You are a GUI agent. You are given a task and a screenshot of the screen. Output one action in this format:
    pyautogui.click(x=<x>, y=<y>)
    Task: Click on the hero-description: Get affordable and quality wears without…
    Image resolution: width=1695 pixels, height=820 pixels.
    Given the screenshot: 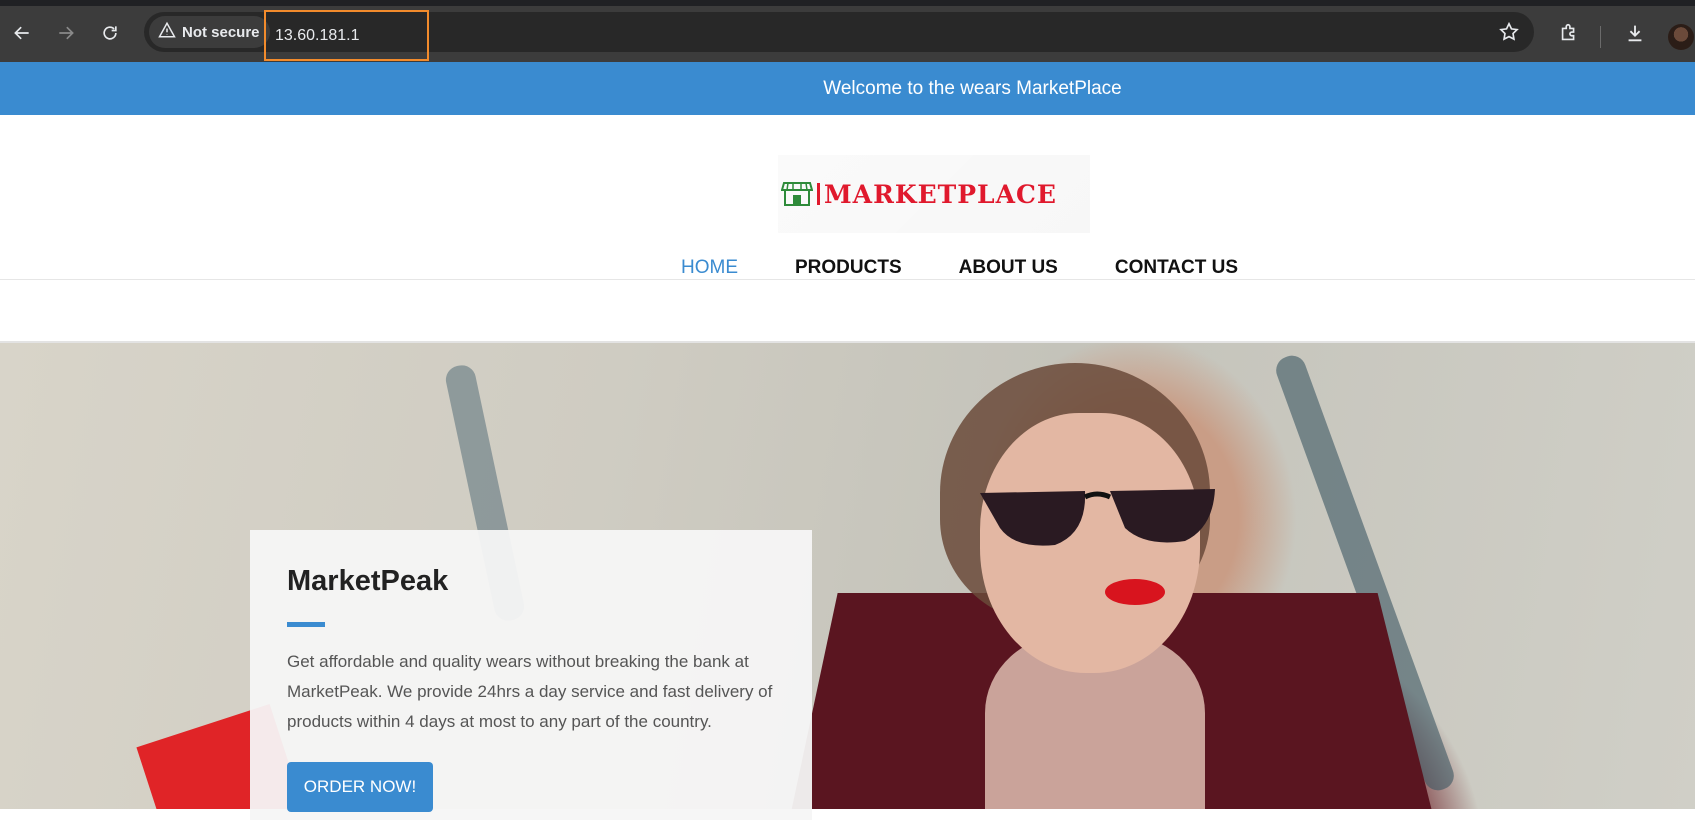 What is the action you would take?
    pyautogui.click(x=530, y=691)
    